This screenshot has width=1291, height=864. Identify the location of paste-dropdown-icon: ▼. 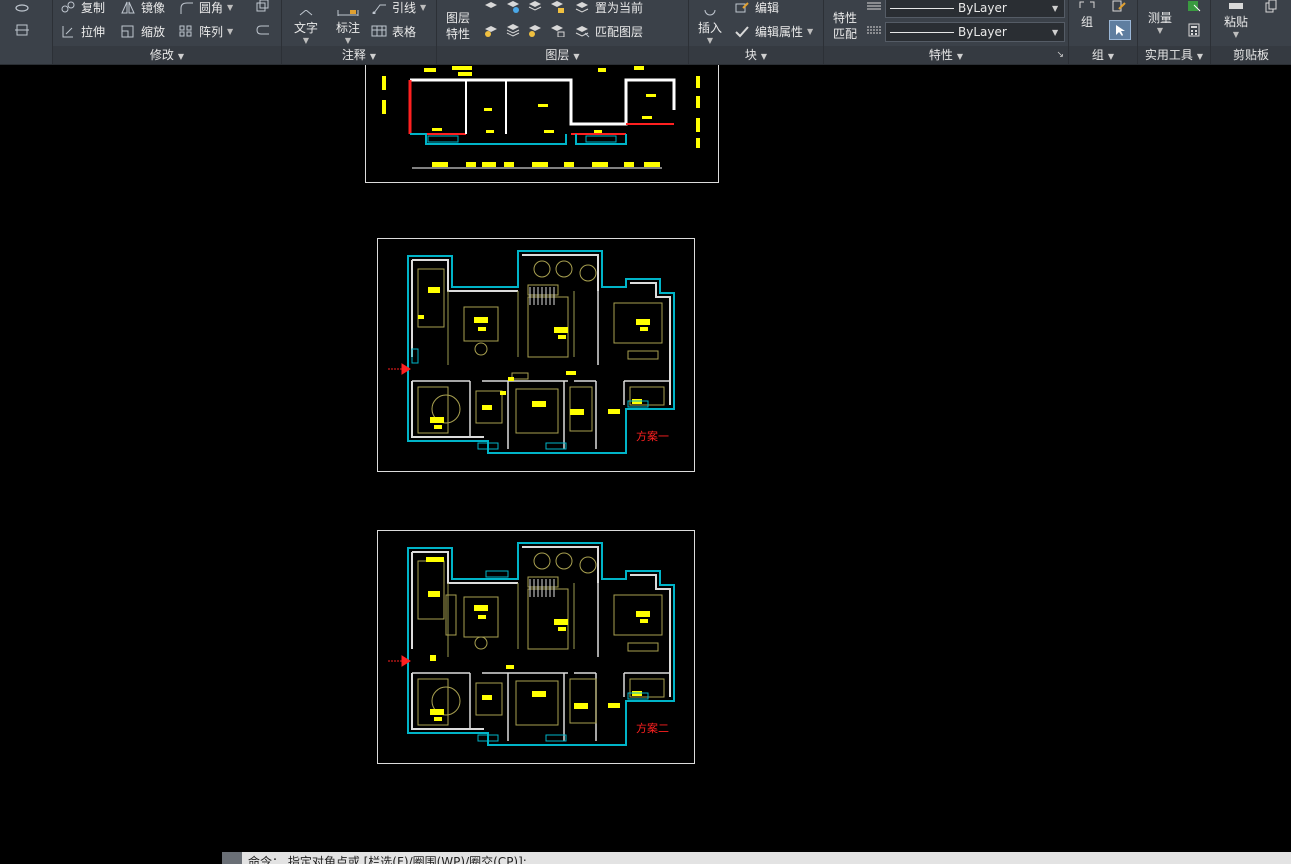
(1236, 35).